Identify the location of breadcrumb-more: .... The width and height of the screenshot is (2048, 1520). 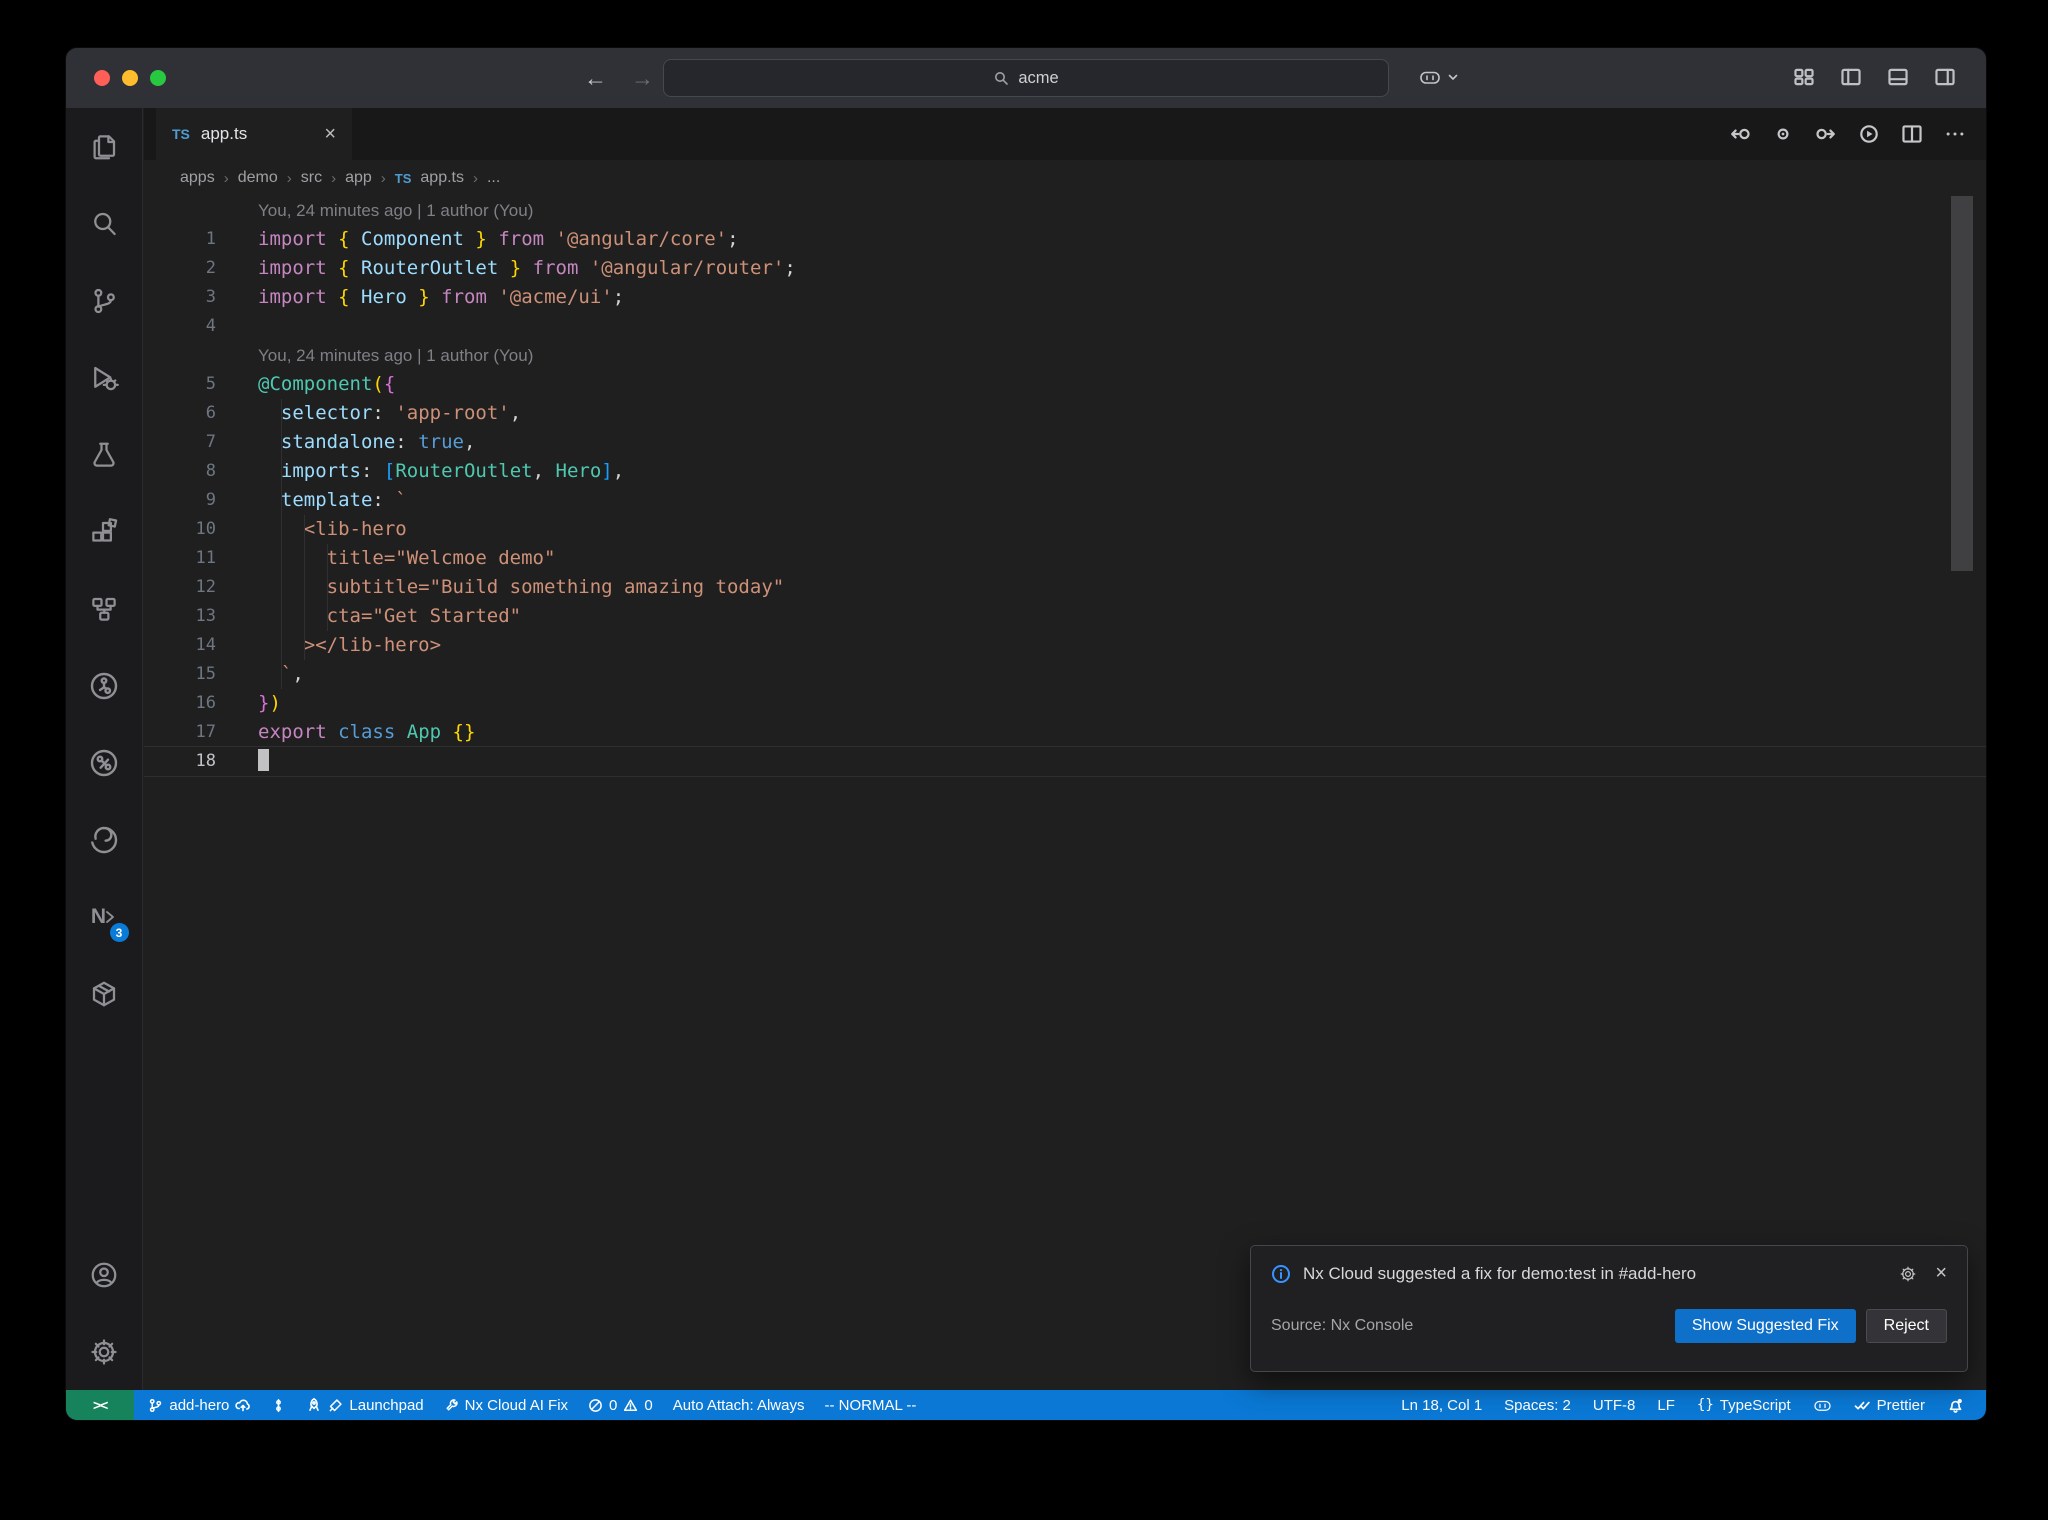
(493, 178).